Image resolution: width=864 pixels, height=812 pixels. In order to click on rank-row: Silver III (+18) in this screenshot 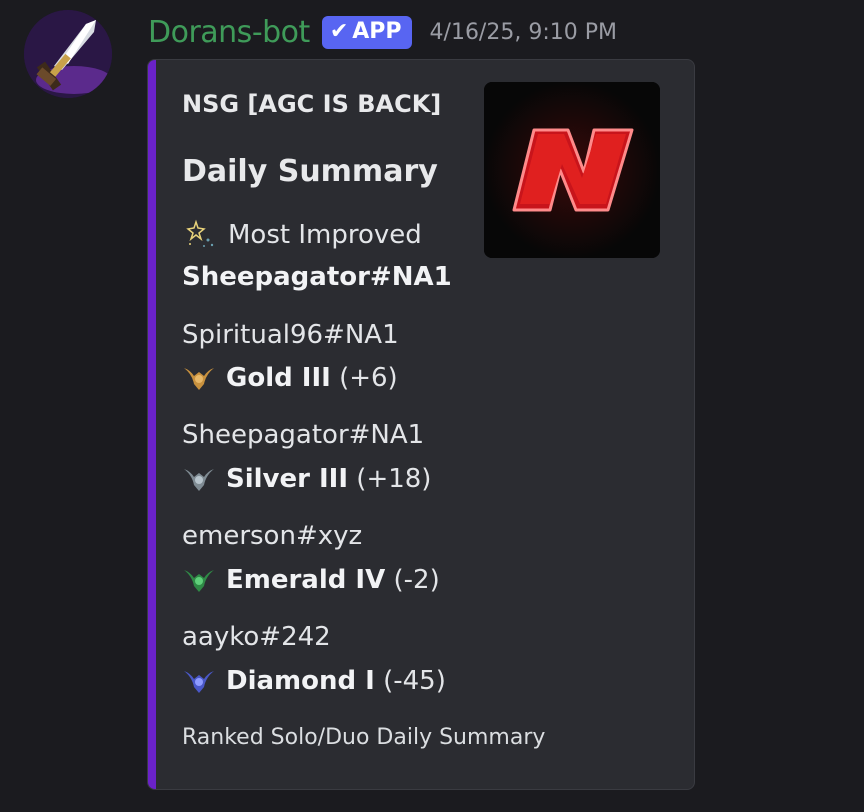, I will do `click(306, 479)`.